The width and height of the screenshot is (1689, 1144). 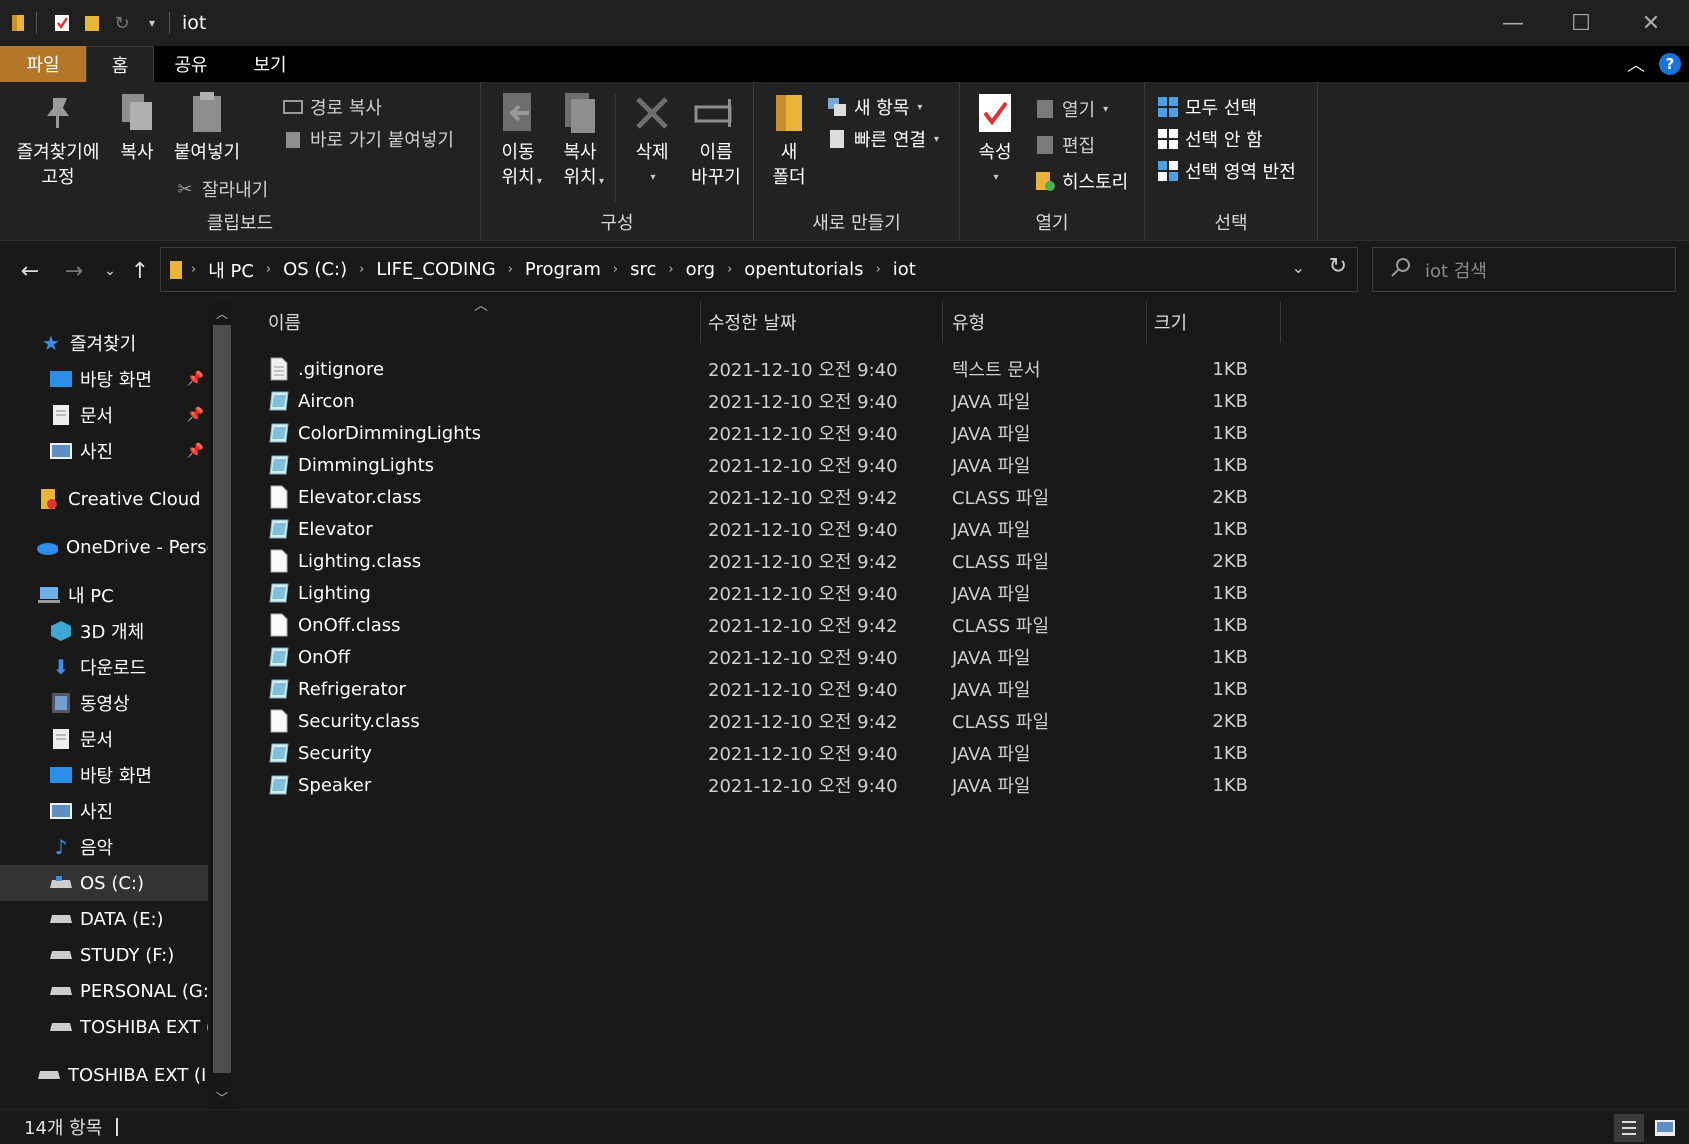 I want to click on history-button: 히스토리, so click(x=1081, y=181).